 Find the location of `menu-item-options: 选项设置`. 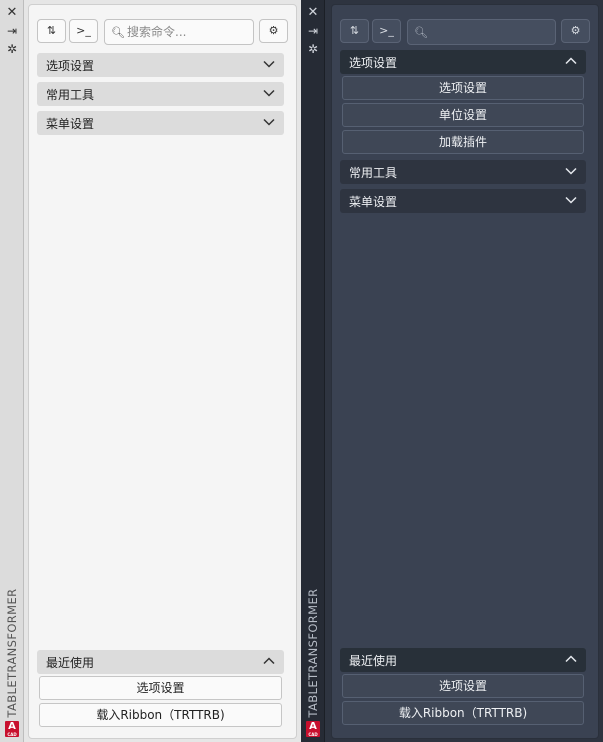

menu-item-options: 选项设置 is located at coordinates (463, 88).